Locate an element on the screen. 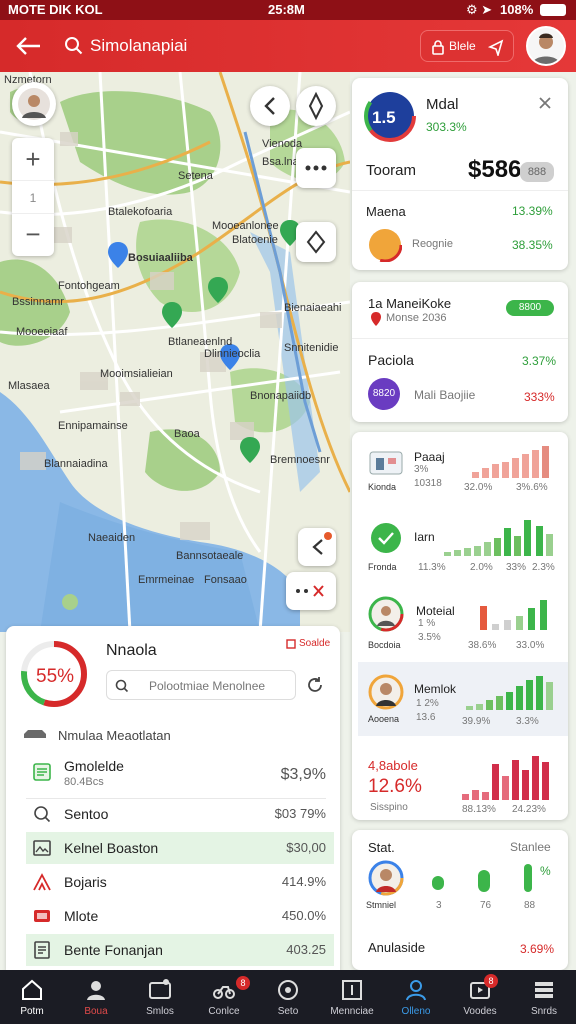  sheet-action: Soalde is located at coordinates (308, 643).